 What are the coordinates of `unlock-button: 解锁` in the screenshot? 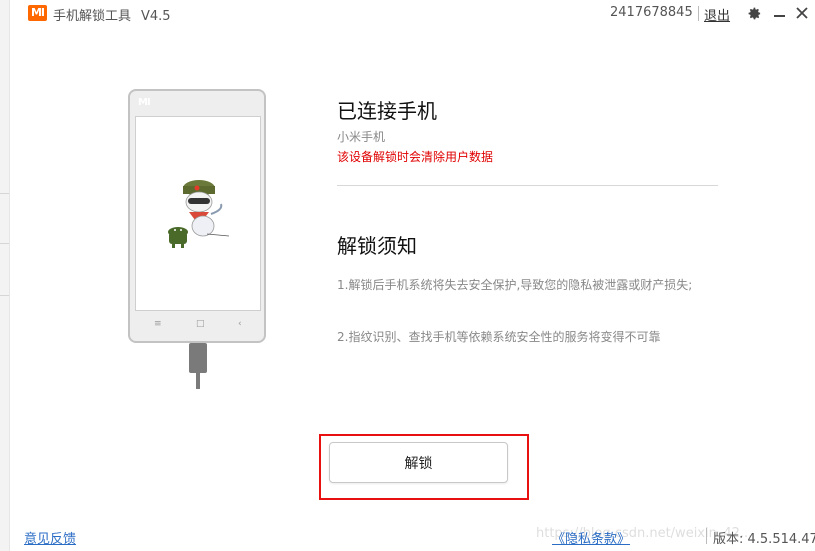 It's located at (418, 462).